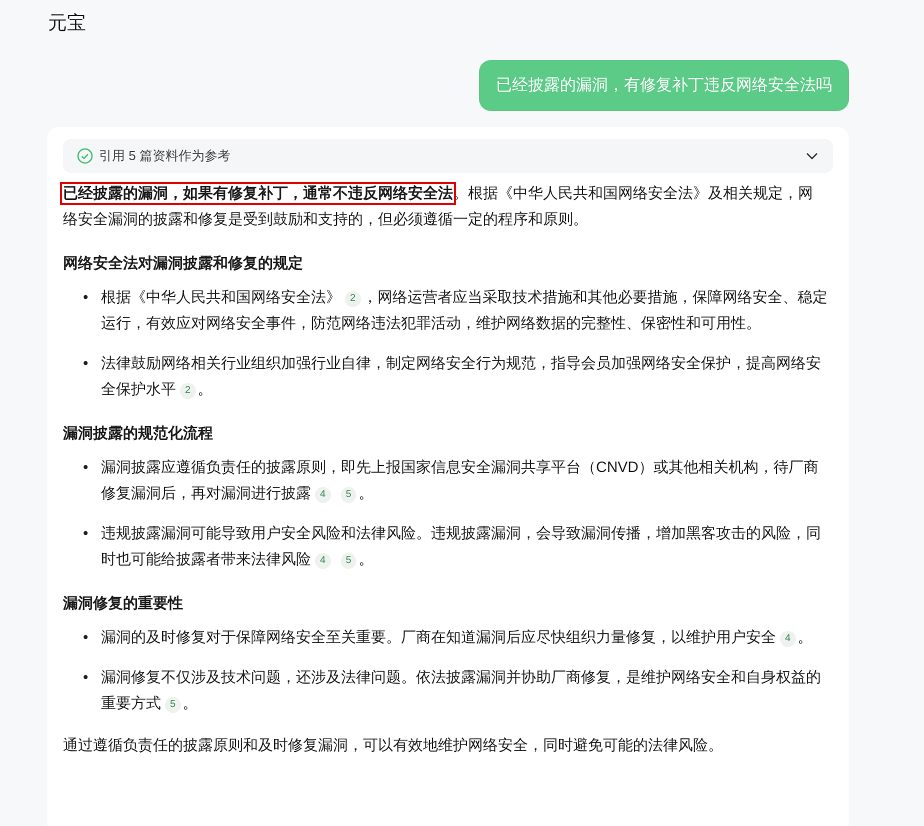  I want to click on conclusion-text: 通过遵循负责任的披露原则和及时修复漏洞，可以有效地维护网络安全，同时避免可能的法律风险。, so click(393, 746).